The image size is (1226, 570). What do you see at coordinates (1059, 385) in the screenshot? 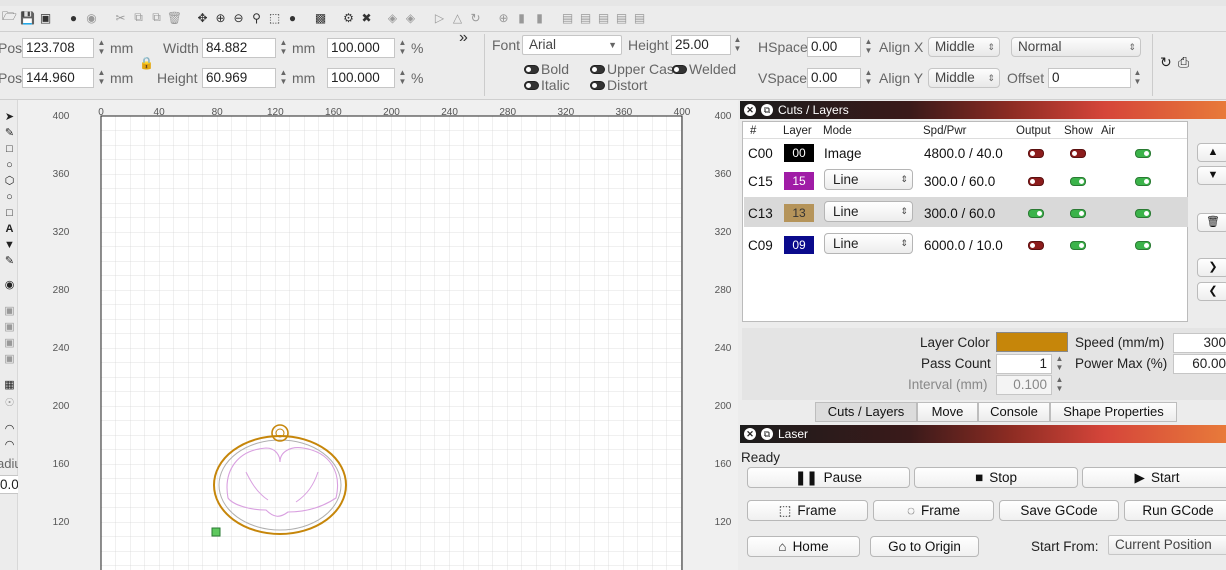
I see `interval-stepper: ▲ ▼` at bounding box center [1059, 385].